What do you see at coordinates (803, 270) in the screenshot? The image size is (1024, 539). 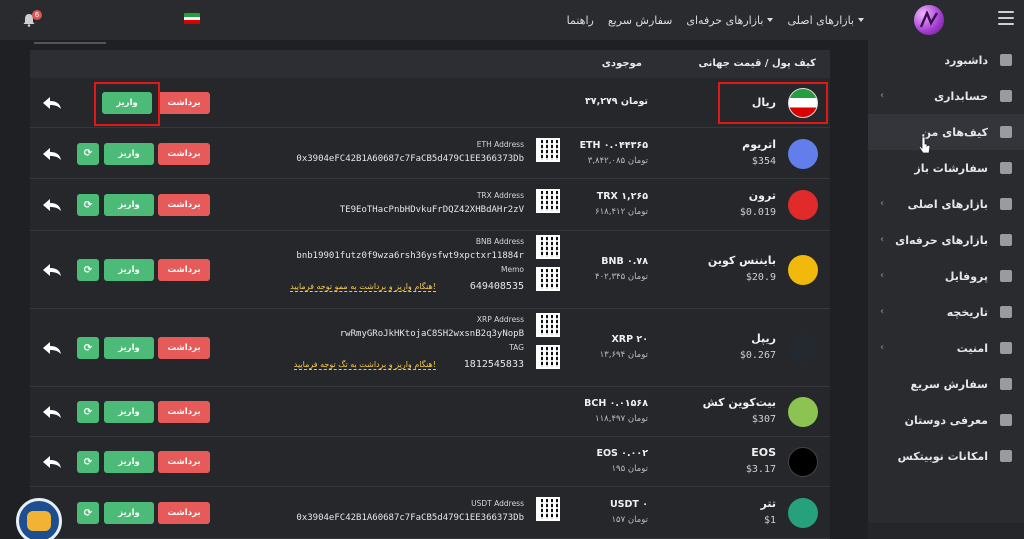 I see `binance-icon` at bounding box center [803, 270].